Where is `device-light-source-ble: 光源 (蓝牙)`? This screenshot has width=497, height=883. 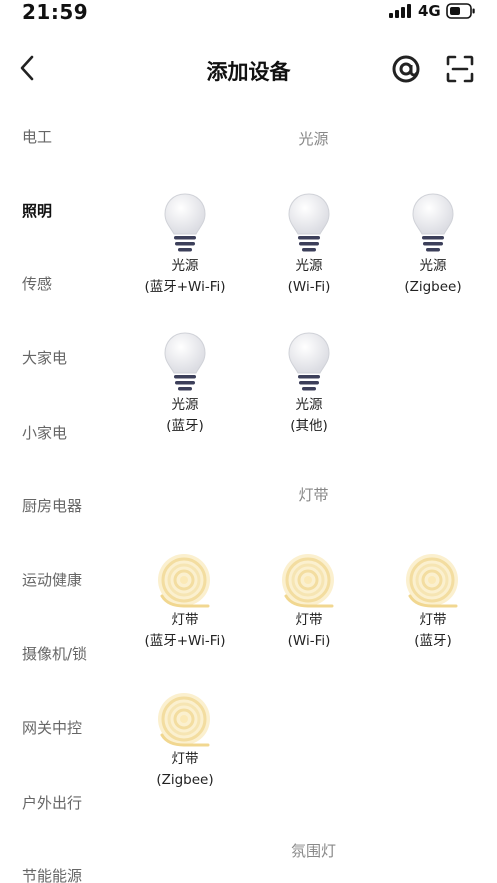
device-light-source-ble: 光源 (蓝牙) is located at coordinates (185, 384).